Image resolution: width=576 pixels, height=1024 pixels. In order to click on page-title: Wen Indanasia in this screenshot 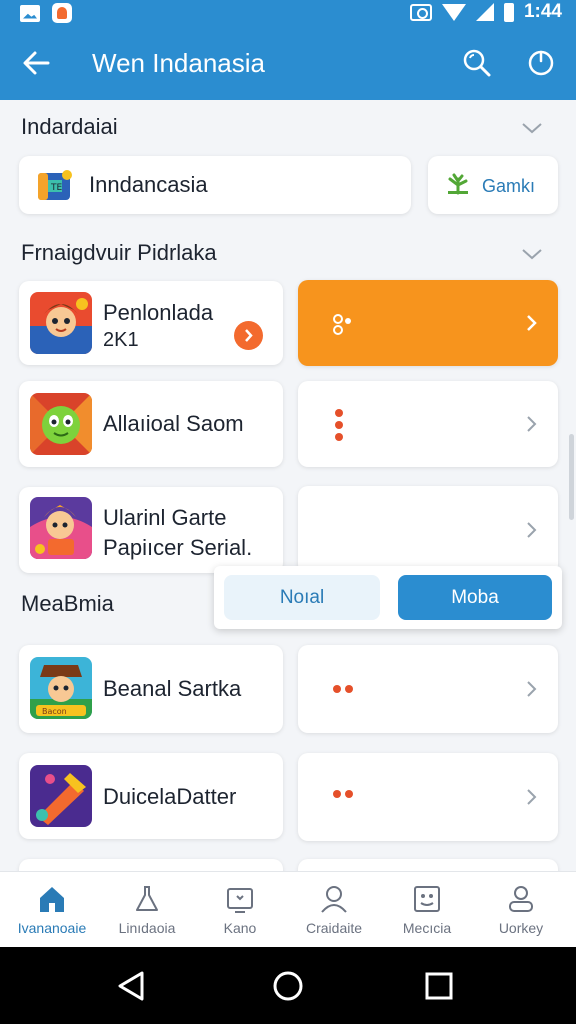, I will do `click(178, 63)`.